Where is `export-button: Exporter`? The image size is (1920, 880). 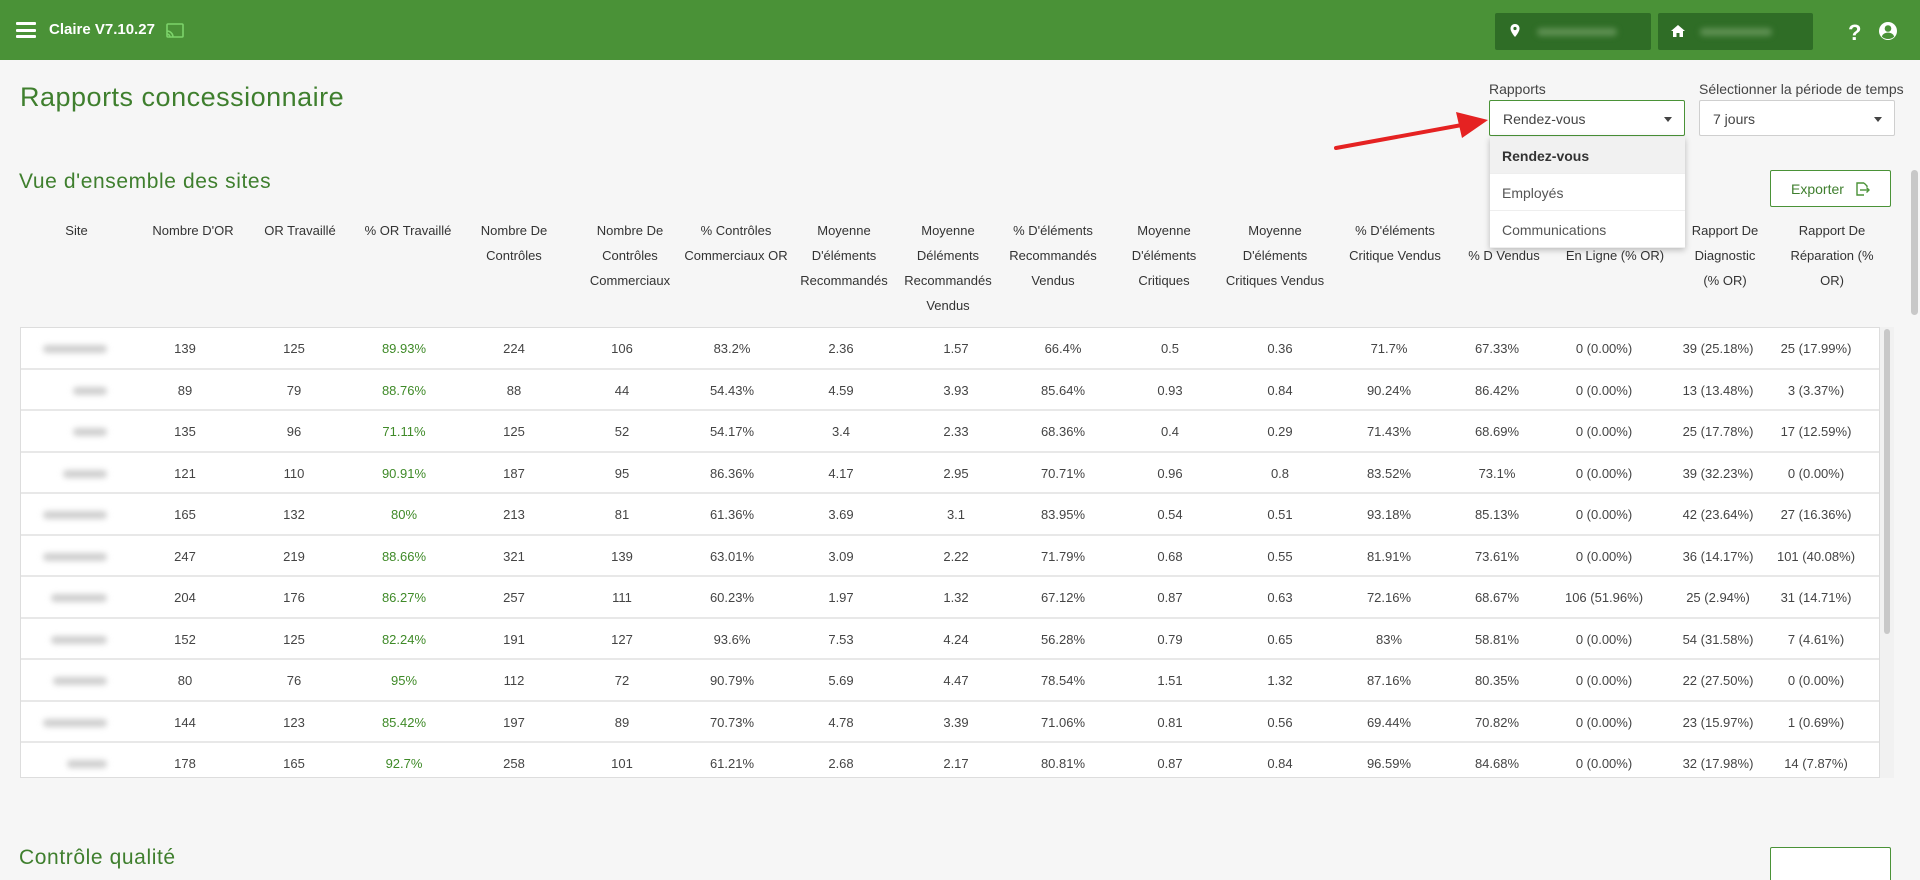 export-button: Exporter is located at coordinates (1830, 188).